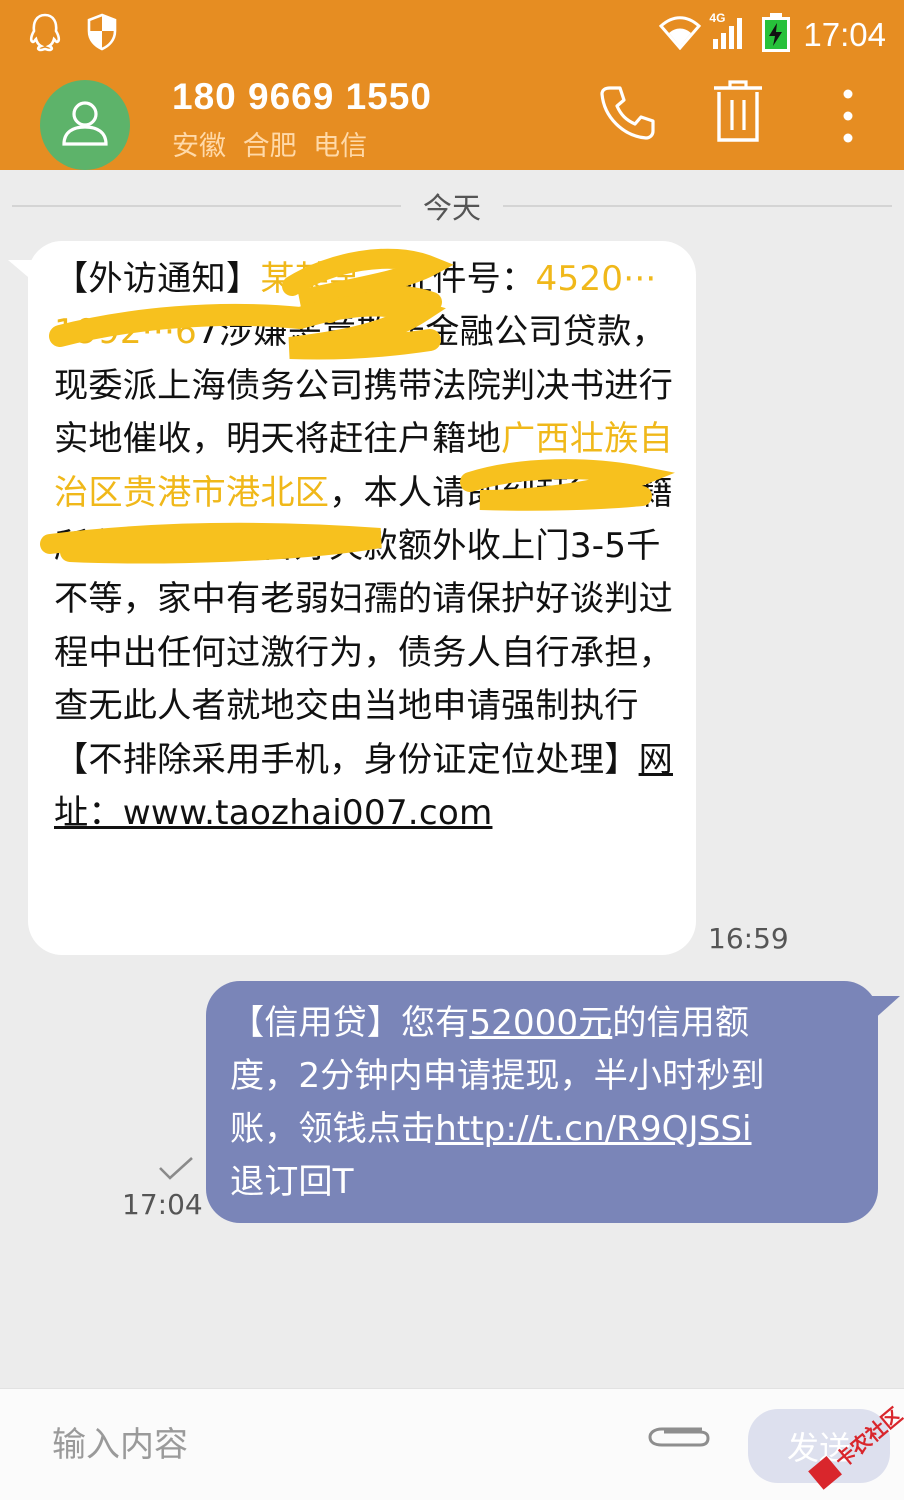 Image resolution: width=904 pixels, height=1500 pixels. Describe the element at coordinates (357, 406) in the screenshot. I see `redaction-scribble` at that location.